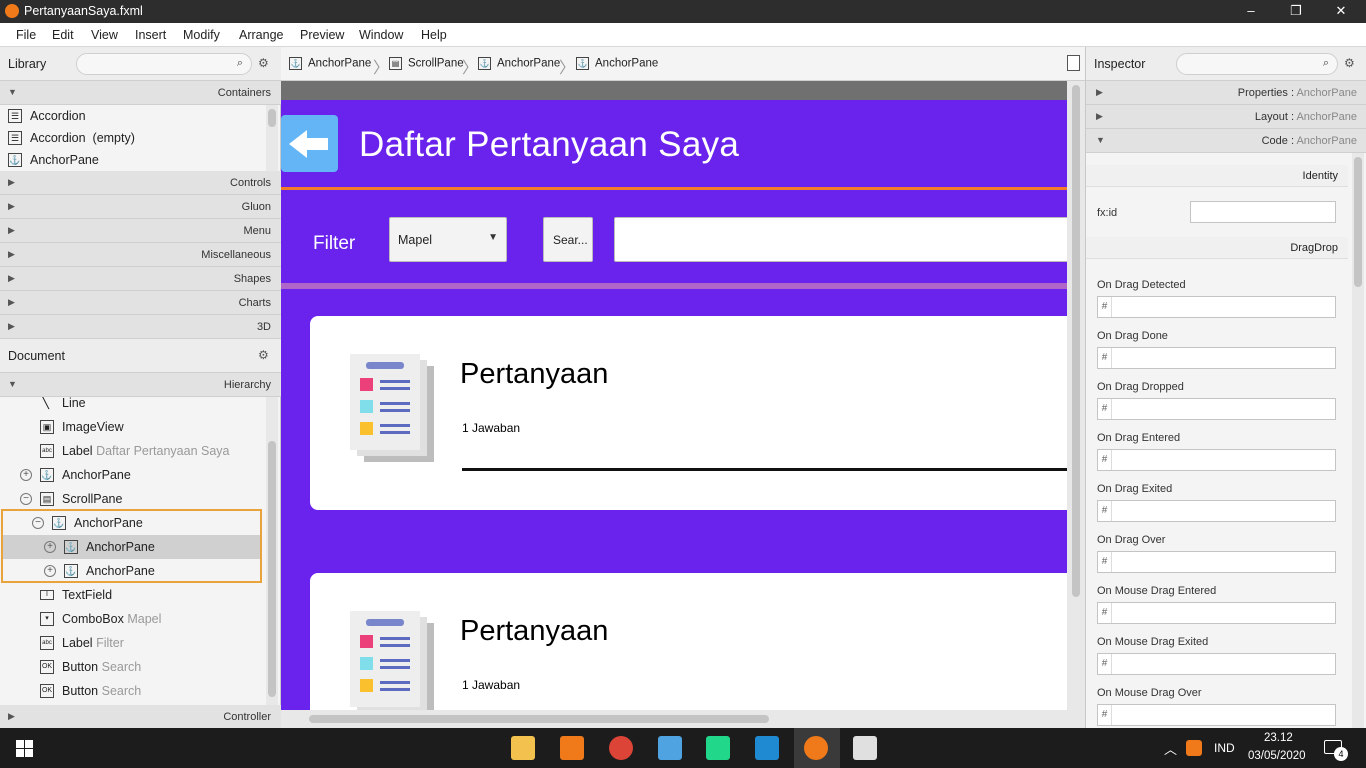  What do you see at coordinates (1216, 409) in the screenshot?
I see `on-drag-dropped-field: #` at bounding box center [1216, 409].